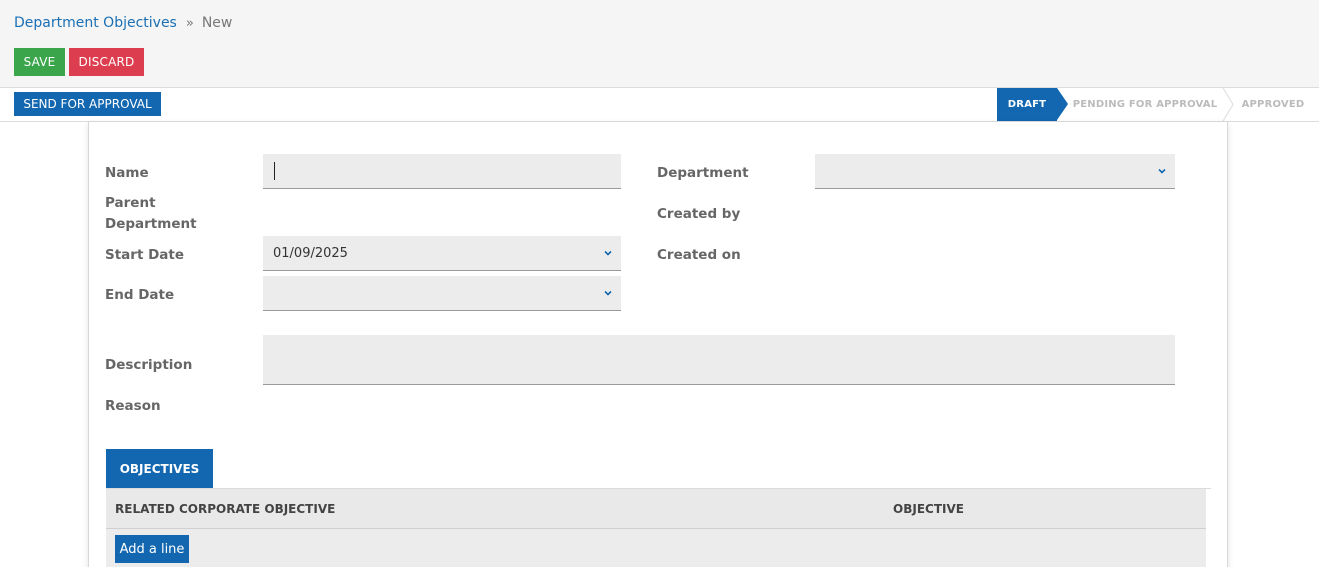  What do you see at coordinates (87, 104) in the screenshot?
I see `send-for-approval-button: SEND FOR APPROVAL` at bounding box center [87, 104].